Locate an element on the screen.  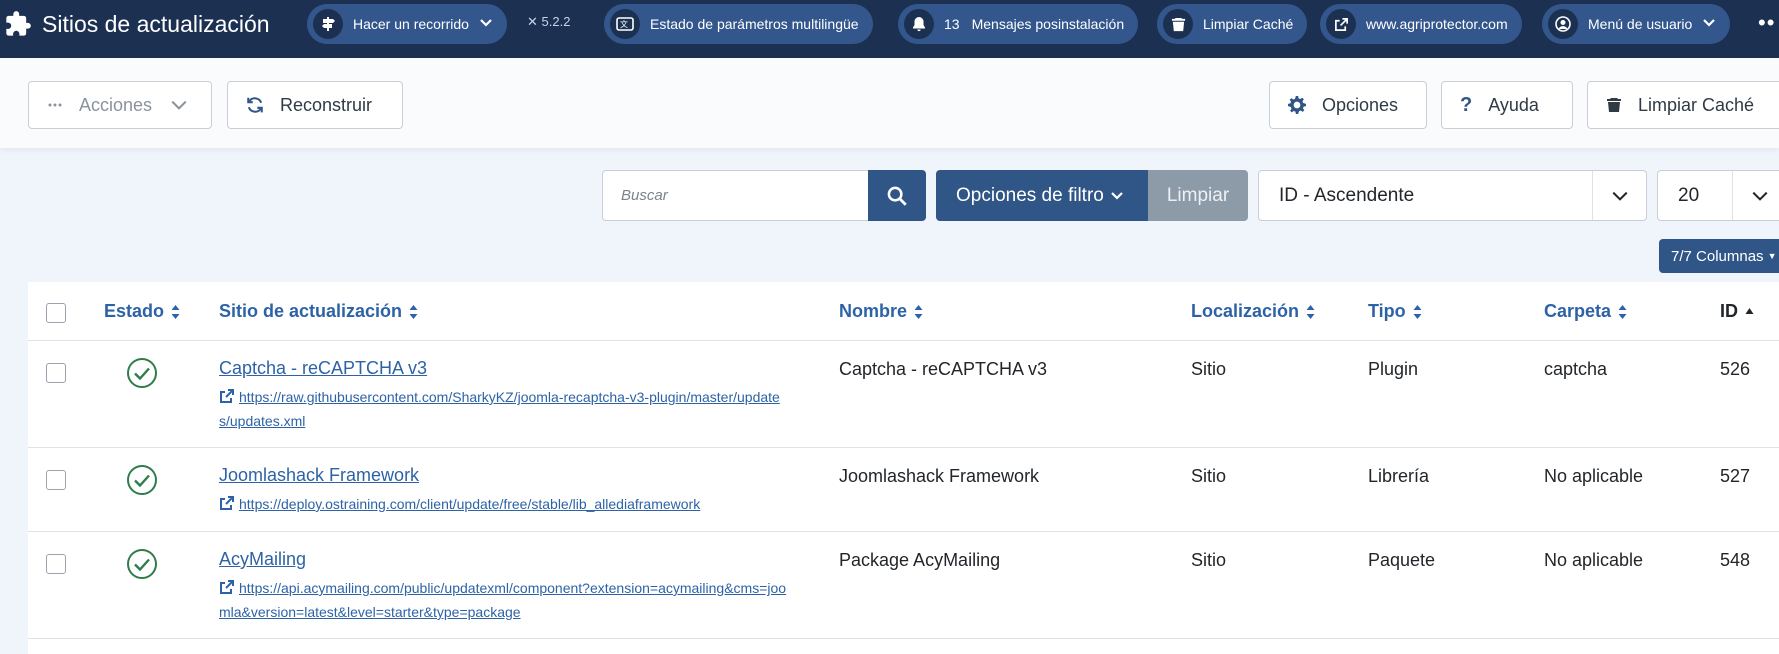
column-header-status-label: Estado is located at coordinates (134, 311).